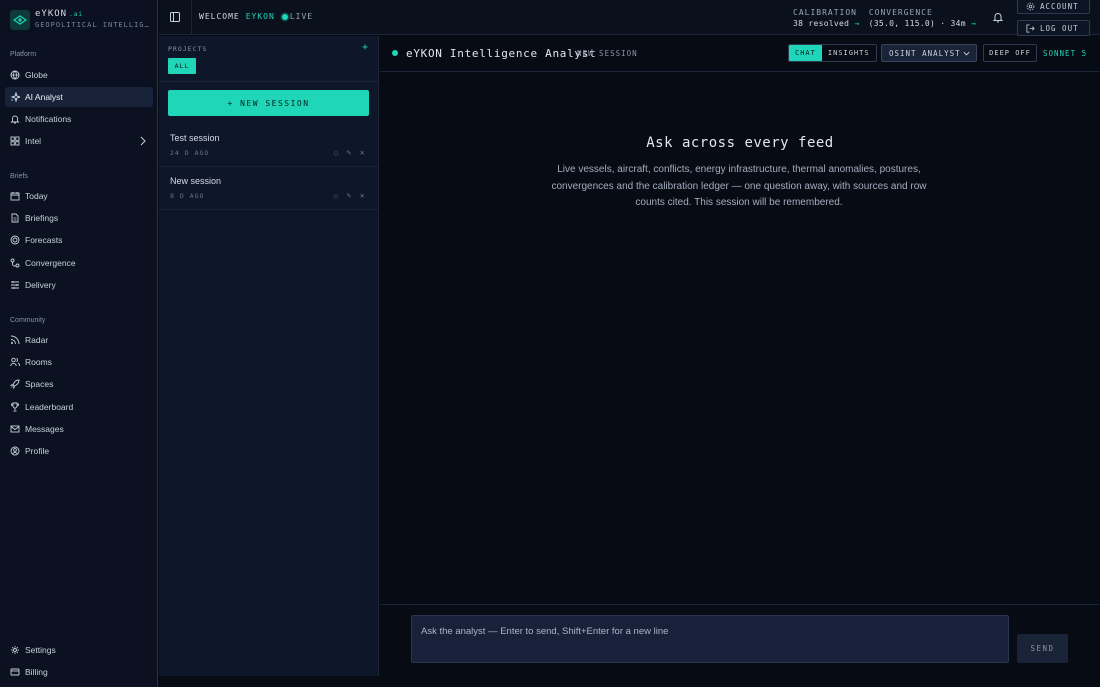 This screenshot has width=1100, height=687. I want to click on nav-item-leaderboard: Leaderboard, so click(79, 407).